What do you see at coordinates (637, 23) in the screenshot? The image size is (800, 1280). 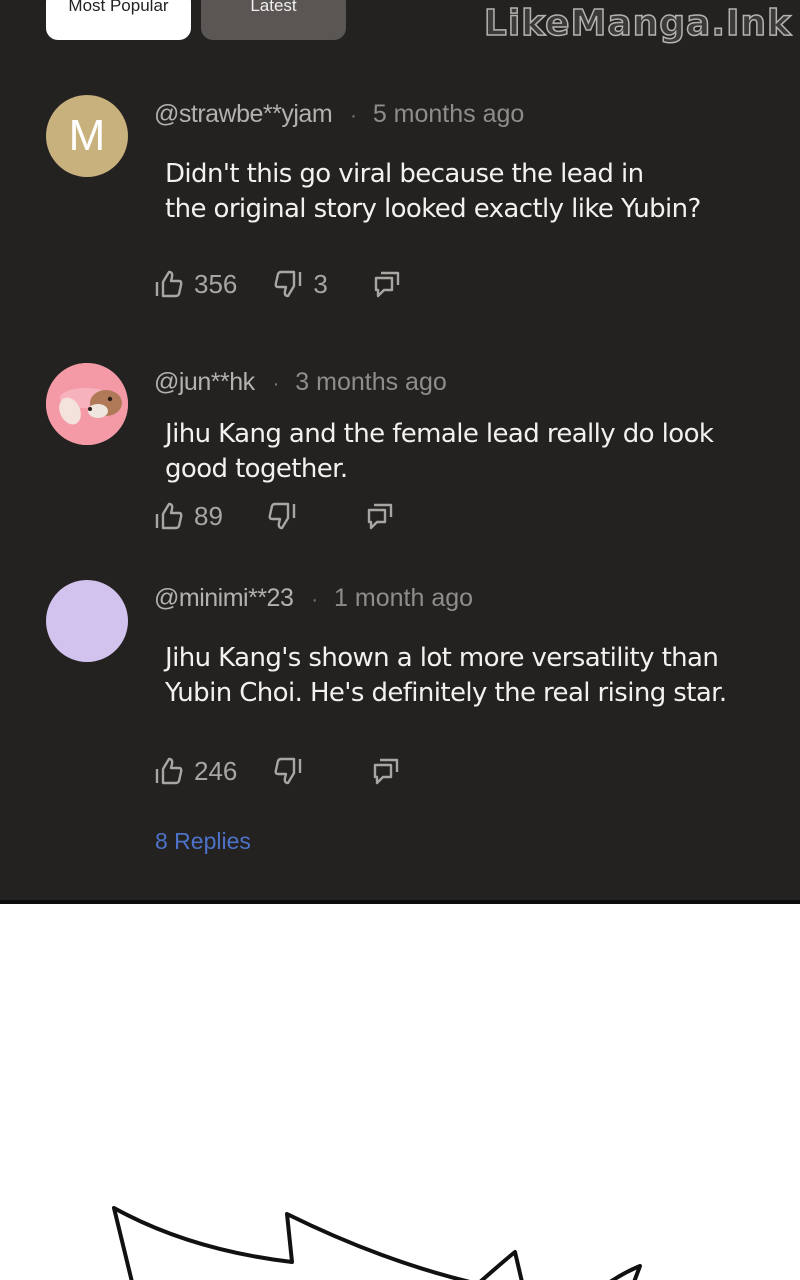 I see `watermark: LikeManga.Ink` at bounding box center [637, 23].